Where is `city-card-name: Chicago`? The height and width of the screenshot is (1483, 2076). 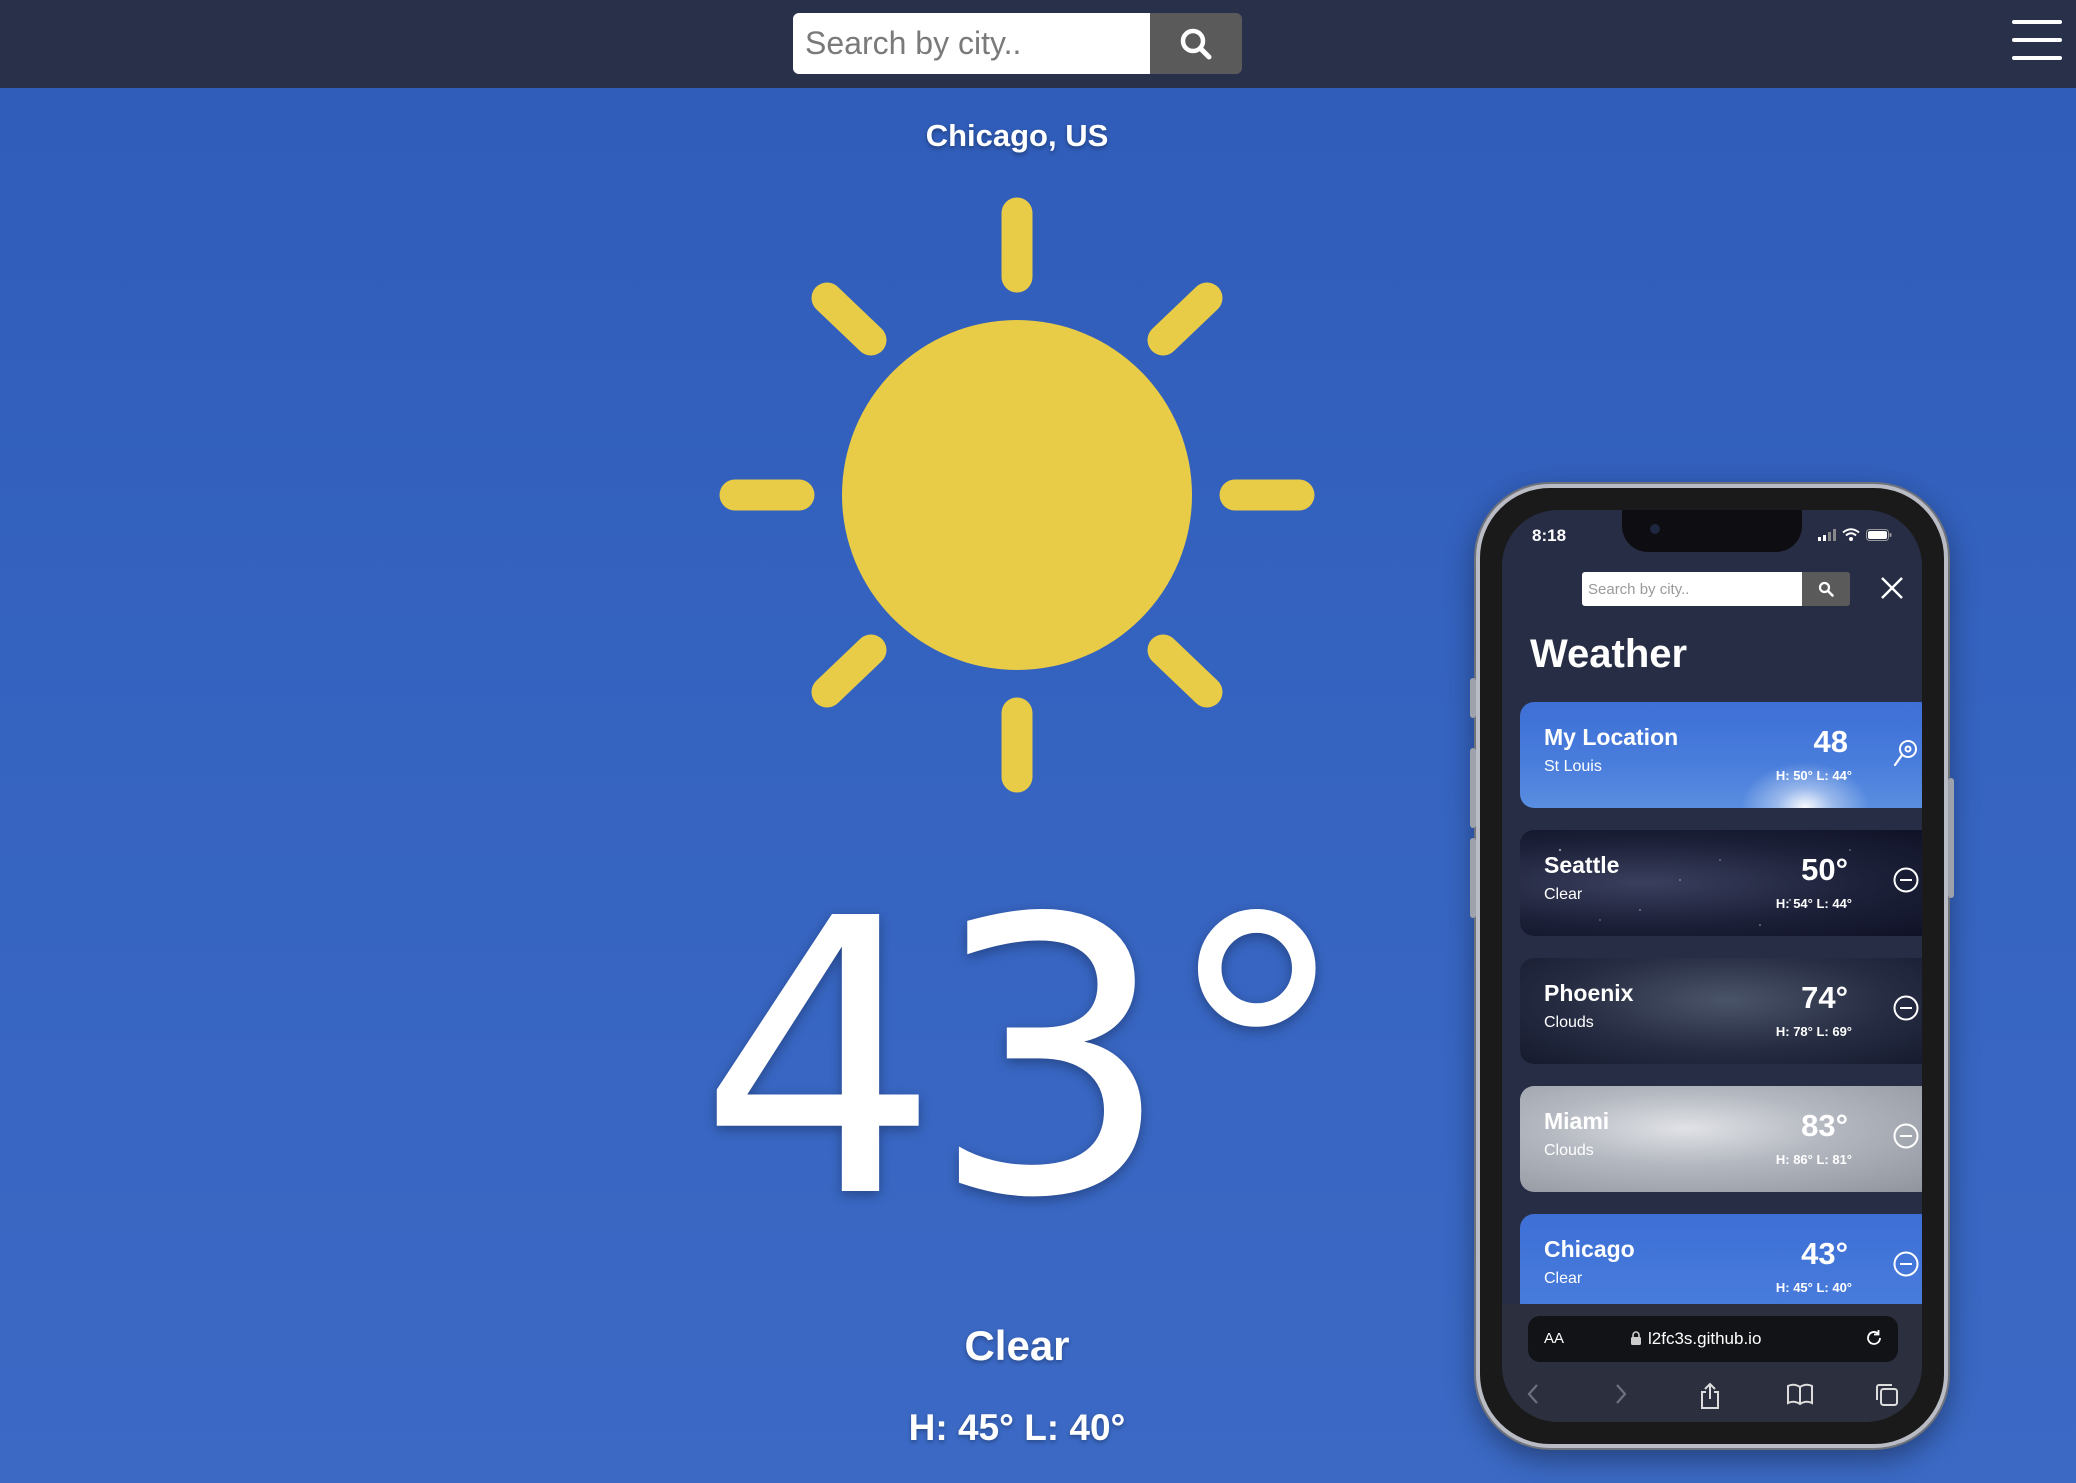 city-card-name: Chicago is located at coordinates (1589, 1249).